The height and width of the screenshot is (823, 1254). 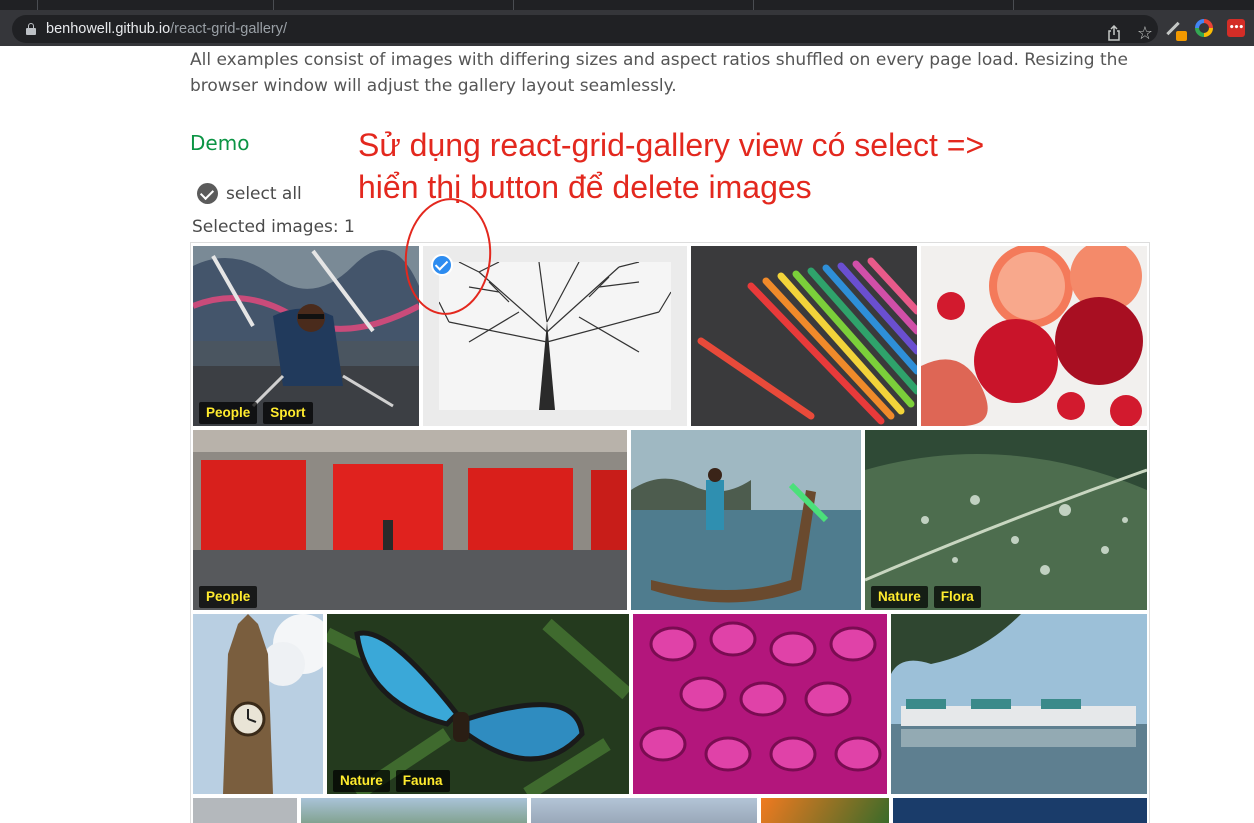 I want to click on demo-heading: Demo, so click(x=220, y=143).